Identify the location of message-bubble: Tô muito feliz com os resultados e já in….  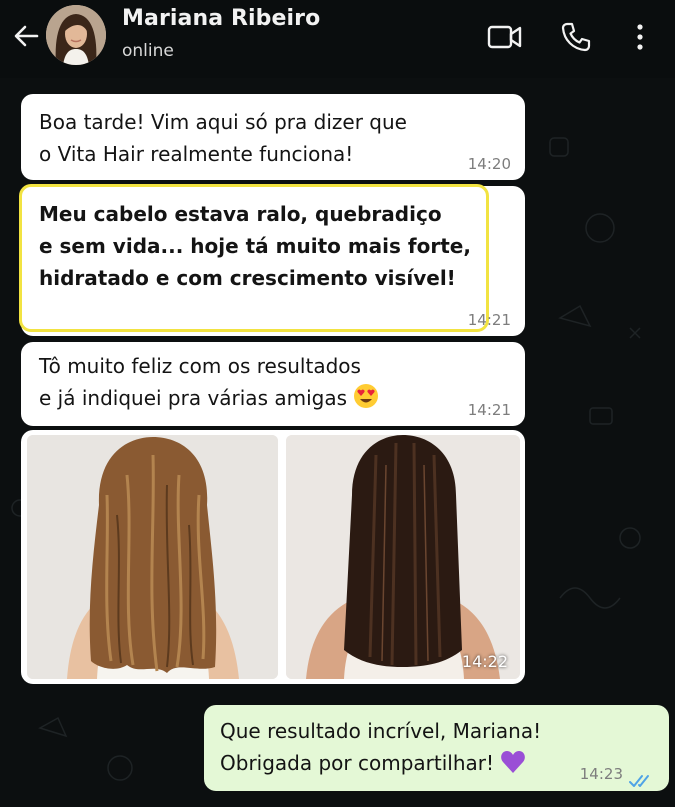
(273, 384).